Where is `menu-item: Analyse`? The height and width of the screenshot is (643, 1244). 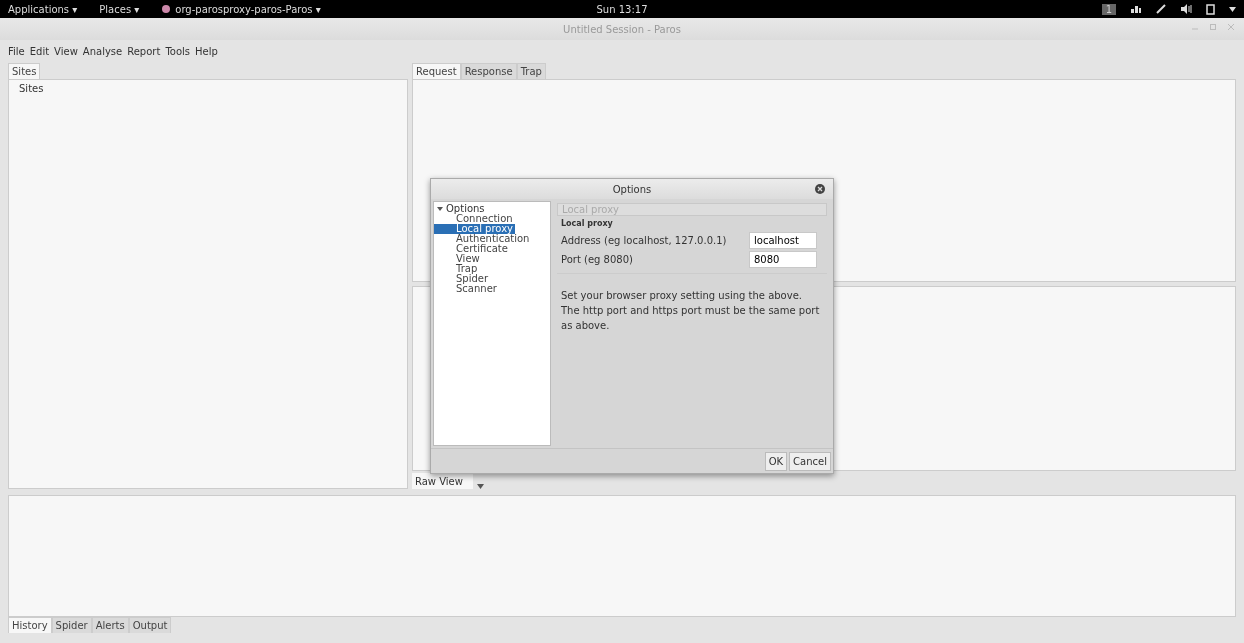 menu-item: Analyse is located at coordinates (102, 51).